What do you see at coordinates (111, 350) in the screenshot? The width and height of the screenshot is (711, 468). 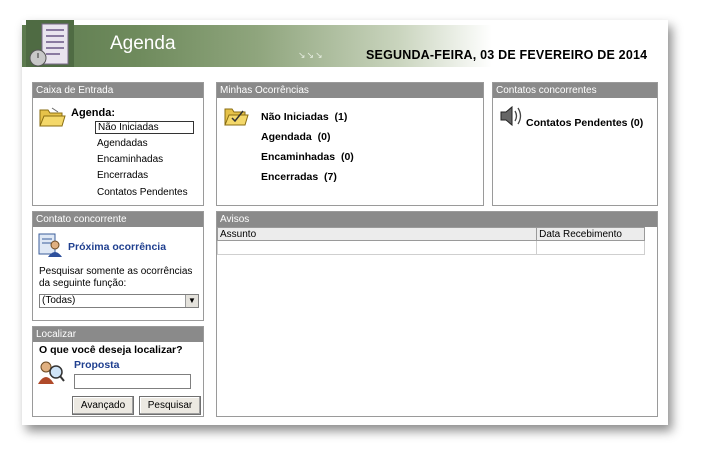 I see `locate-question: O que você deseja localizar?` at bounding box center [111, 350].